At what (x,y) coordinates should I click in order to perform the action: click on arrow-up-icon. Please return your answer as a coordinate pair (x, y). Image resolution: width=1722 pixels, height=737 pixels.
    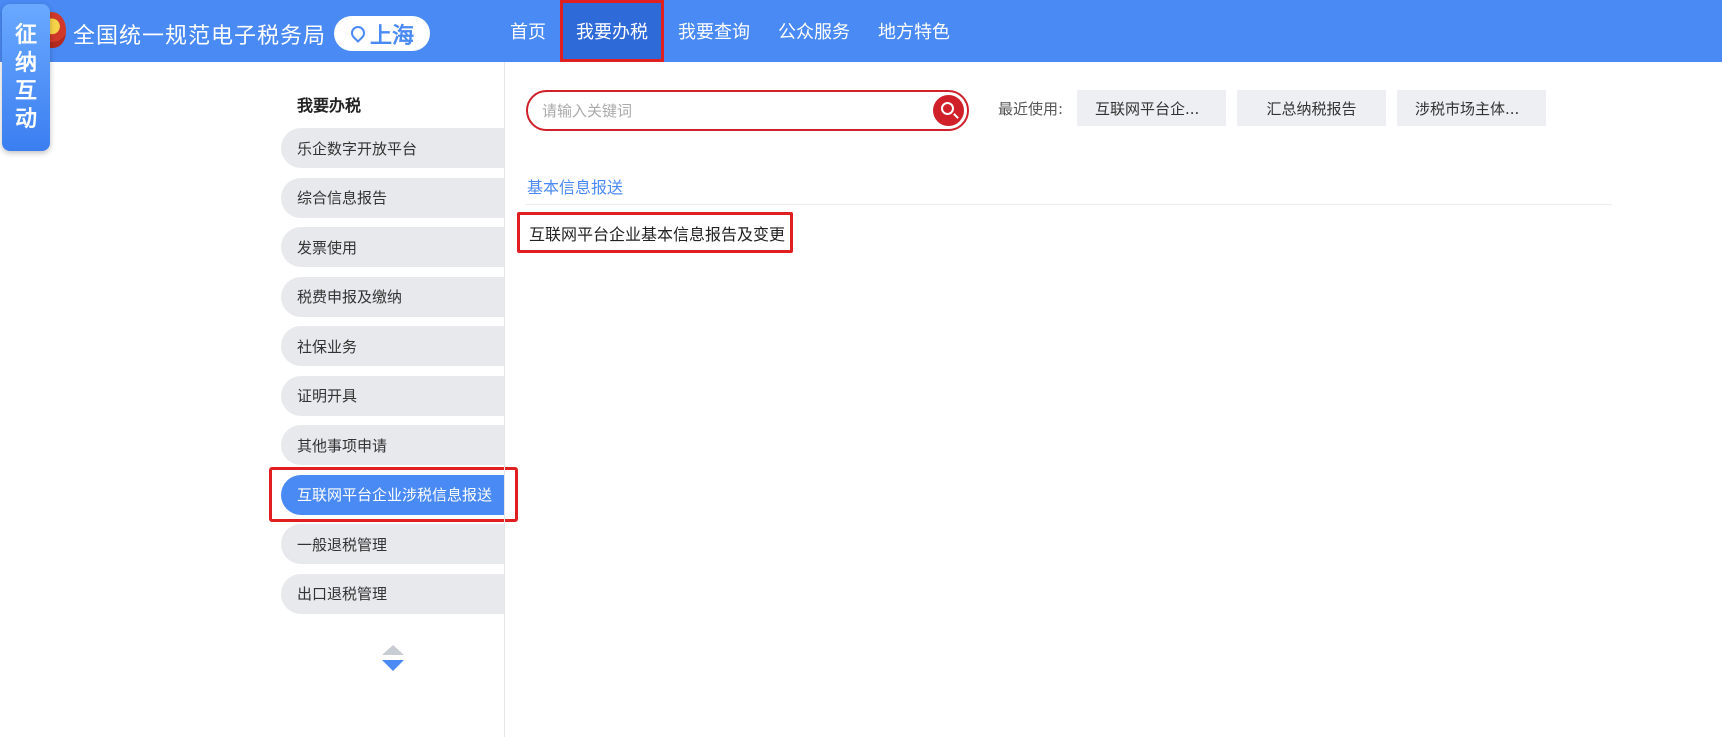
    Looking at the image, I should click on (393, 650).